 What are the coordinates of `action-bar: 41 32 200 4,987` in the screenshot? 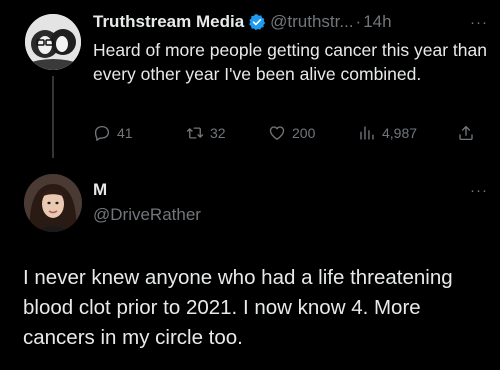 It's located at (285, 133).